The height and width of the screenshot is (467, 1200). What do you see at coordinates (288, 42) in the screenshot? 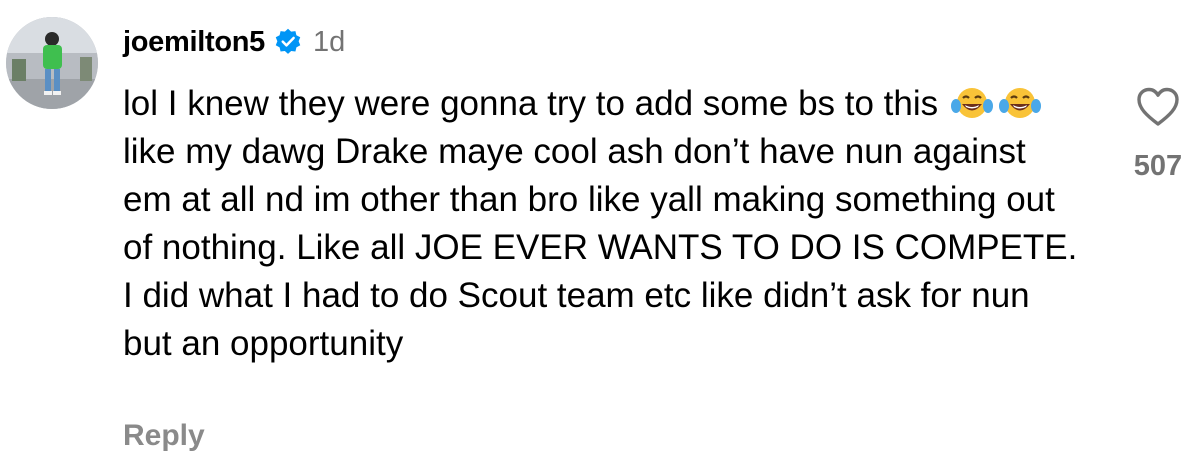
I see `verified-badge-icon` at bounding box center [288, 42].